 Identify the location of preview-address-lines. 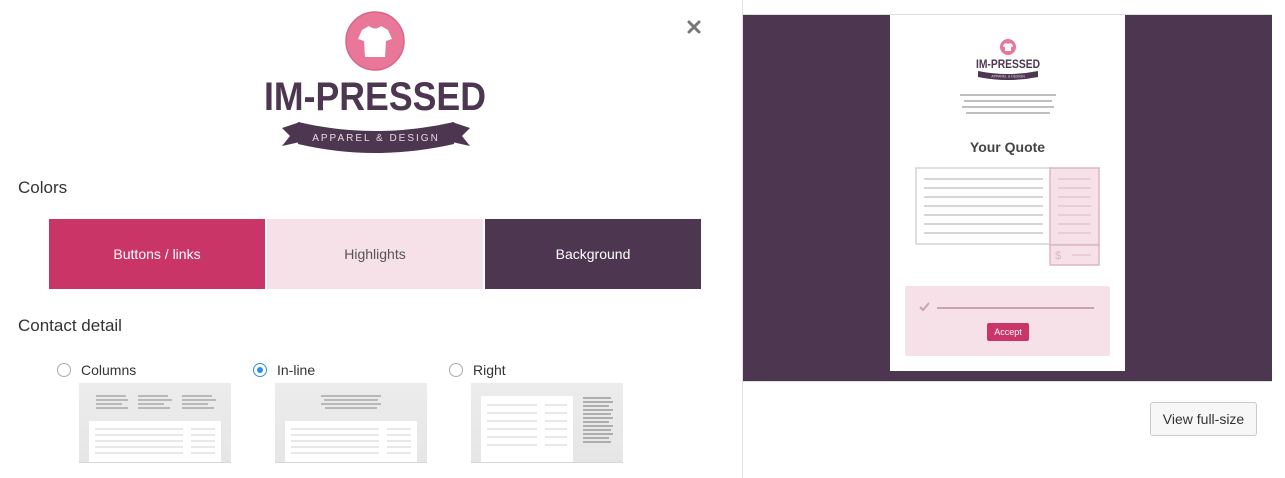
(1008, 104).